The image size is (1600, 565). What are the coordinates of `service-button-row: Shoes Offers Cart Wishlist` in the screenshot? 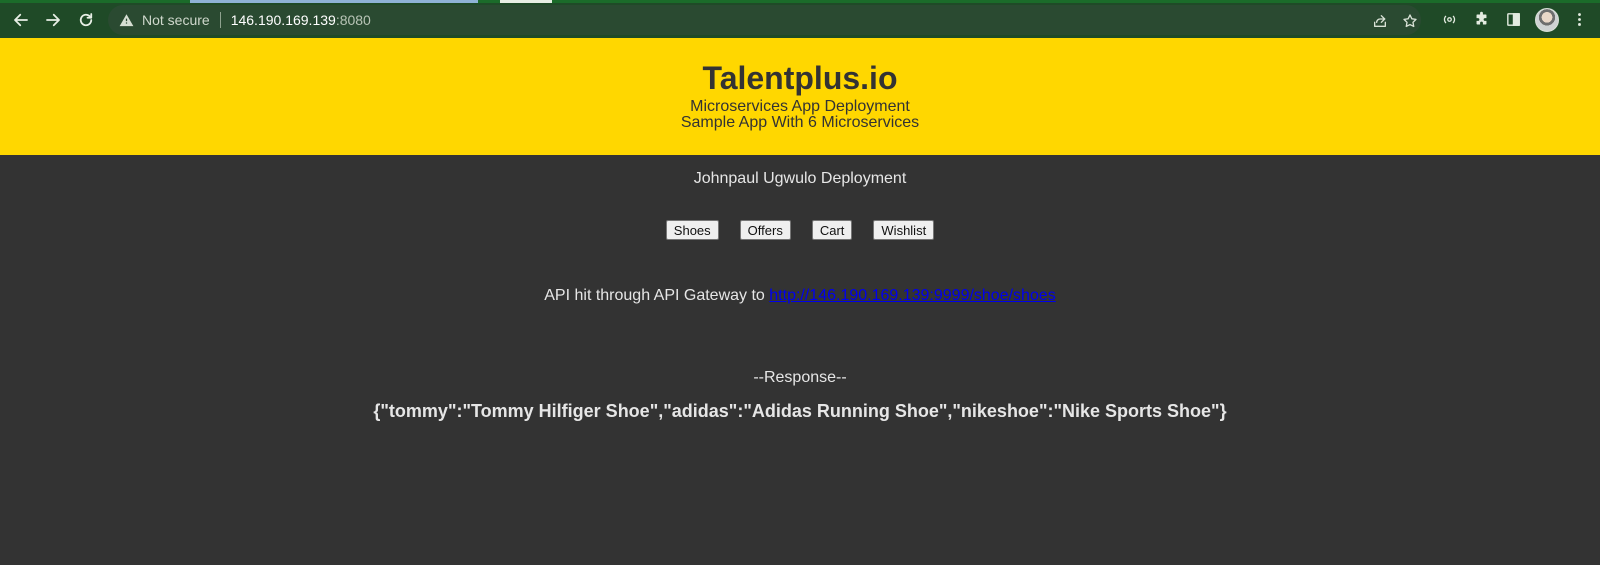 It's located at (800, 230).